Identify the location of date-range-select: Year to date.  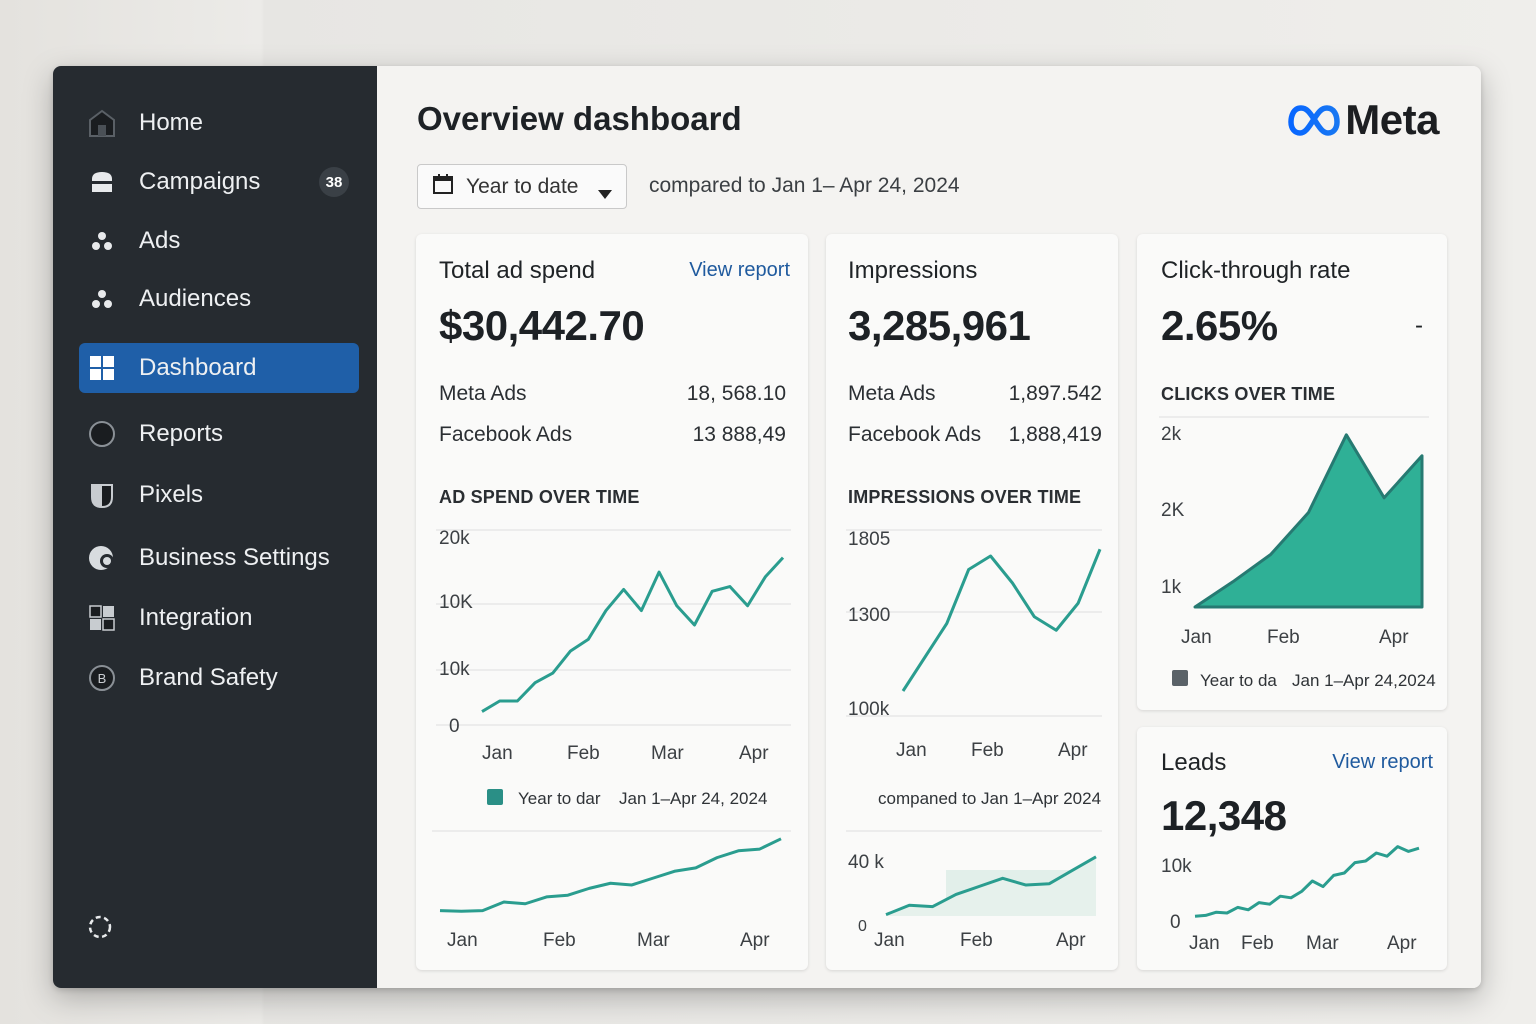
(522, 186).